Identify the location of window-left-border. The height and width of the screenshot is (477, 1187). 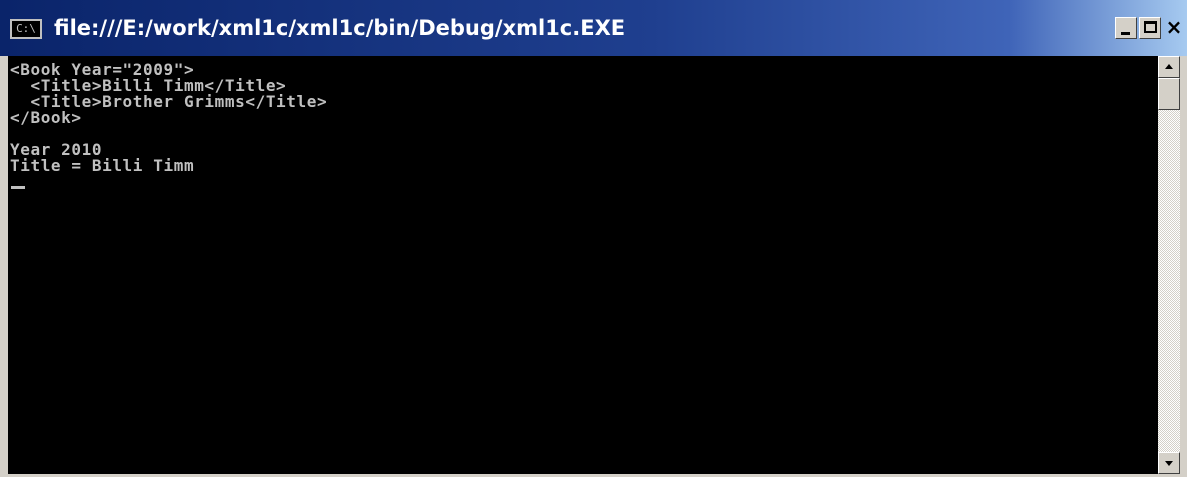
(4, 266).